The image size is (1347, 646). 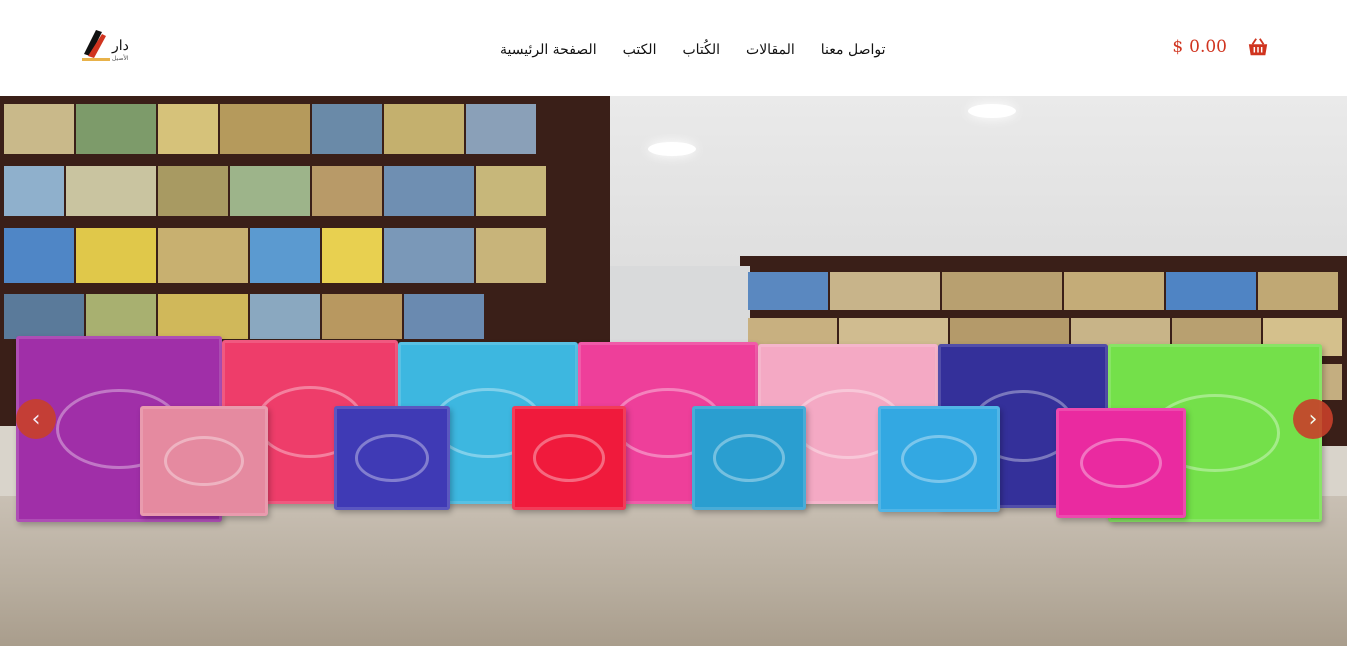 I want to click on cart-total: $ 0.00, so click(x=1199, y=47).